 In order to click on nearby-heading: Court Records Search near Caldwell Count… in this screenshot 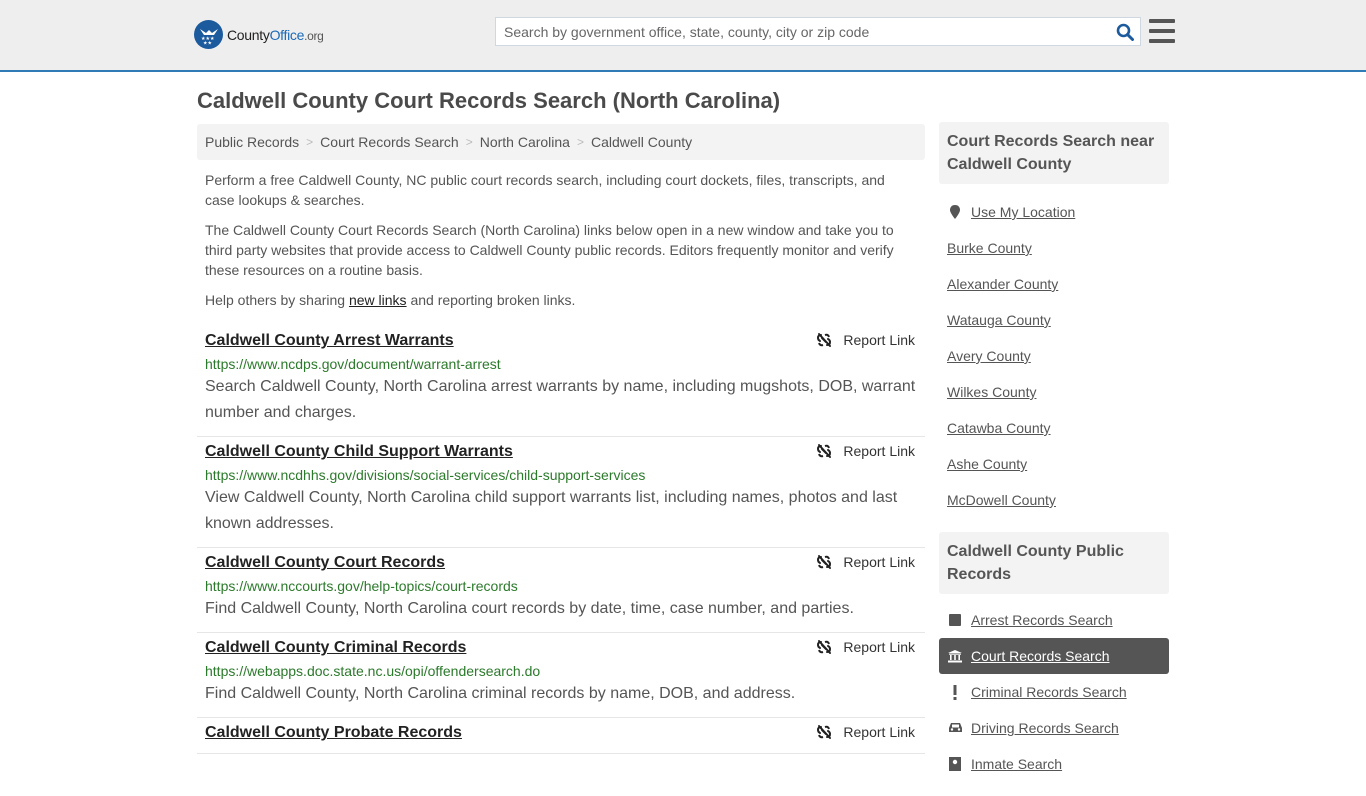, I will do `click(1054, 153)`.